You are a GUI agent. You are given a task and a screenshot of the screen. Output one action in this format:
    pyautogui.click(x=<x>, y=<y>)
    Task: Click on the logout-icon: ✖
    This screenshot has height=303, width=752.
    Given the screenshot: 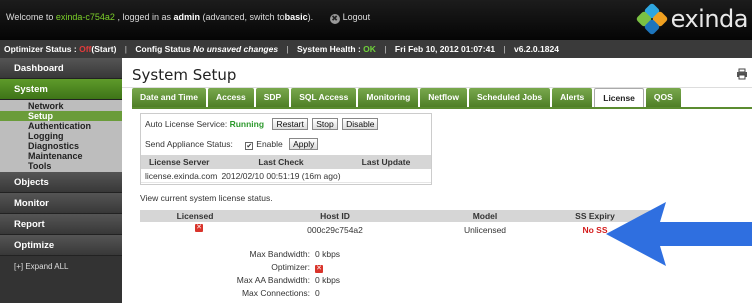 What is the action you would take?
    pyautogui.click(x=334, y=19)
    